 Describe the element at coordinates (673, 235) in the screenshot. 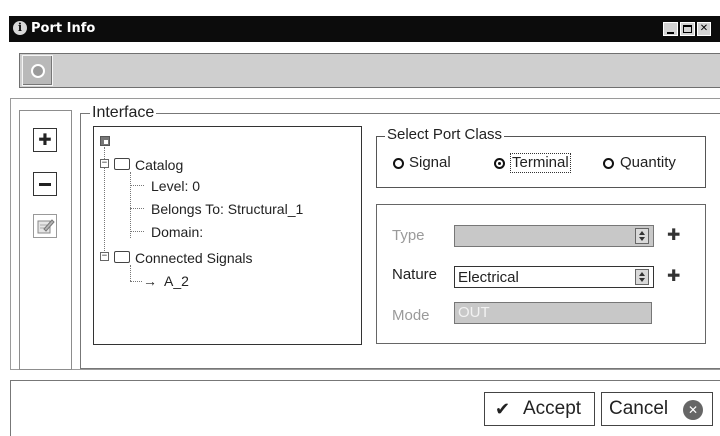

I see `add-type-icon: ✚` at that location.